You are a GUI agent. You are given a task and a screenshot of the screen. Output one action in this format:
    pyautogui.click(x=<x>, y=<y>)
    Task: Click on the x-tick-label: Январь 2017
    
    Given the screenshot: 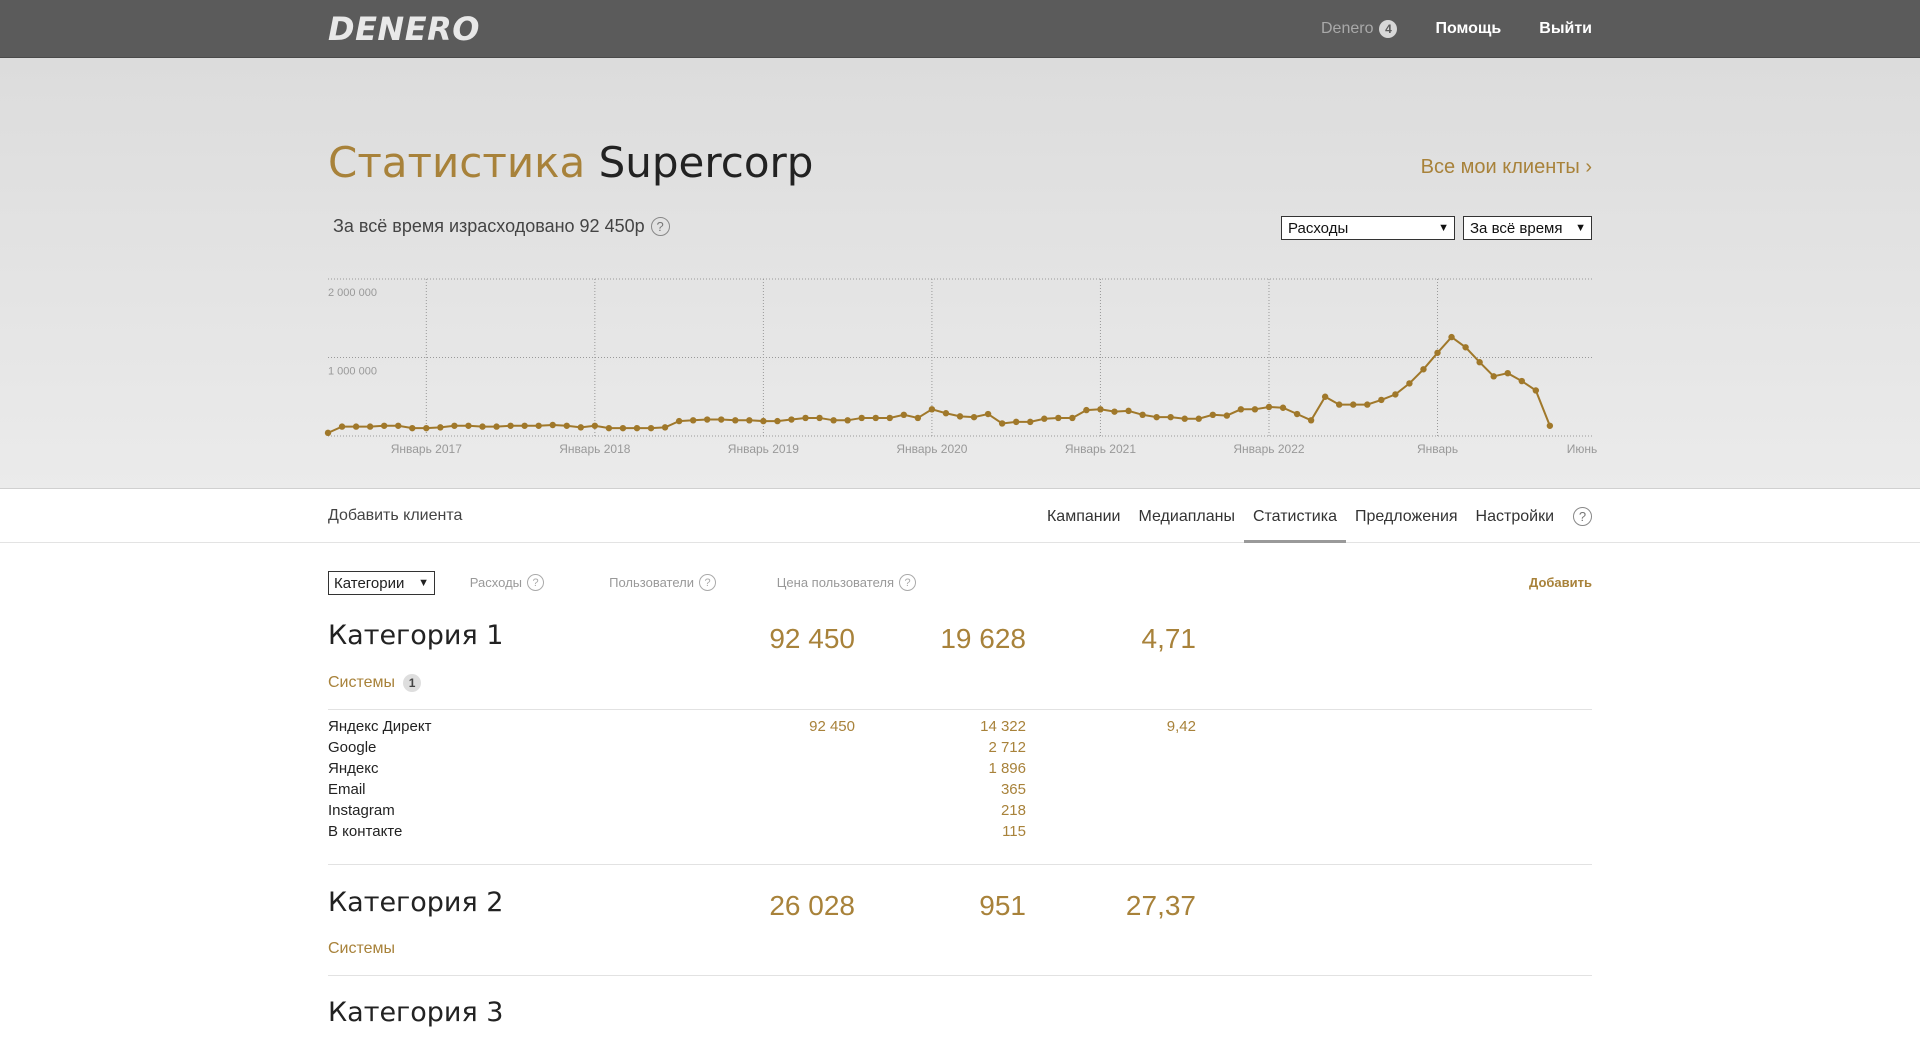 What is the action you would take?
    pyautogui.click(x=426, y=449)
    